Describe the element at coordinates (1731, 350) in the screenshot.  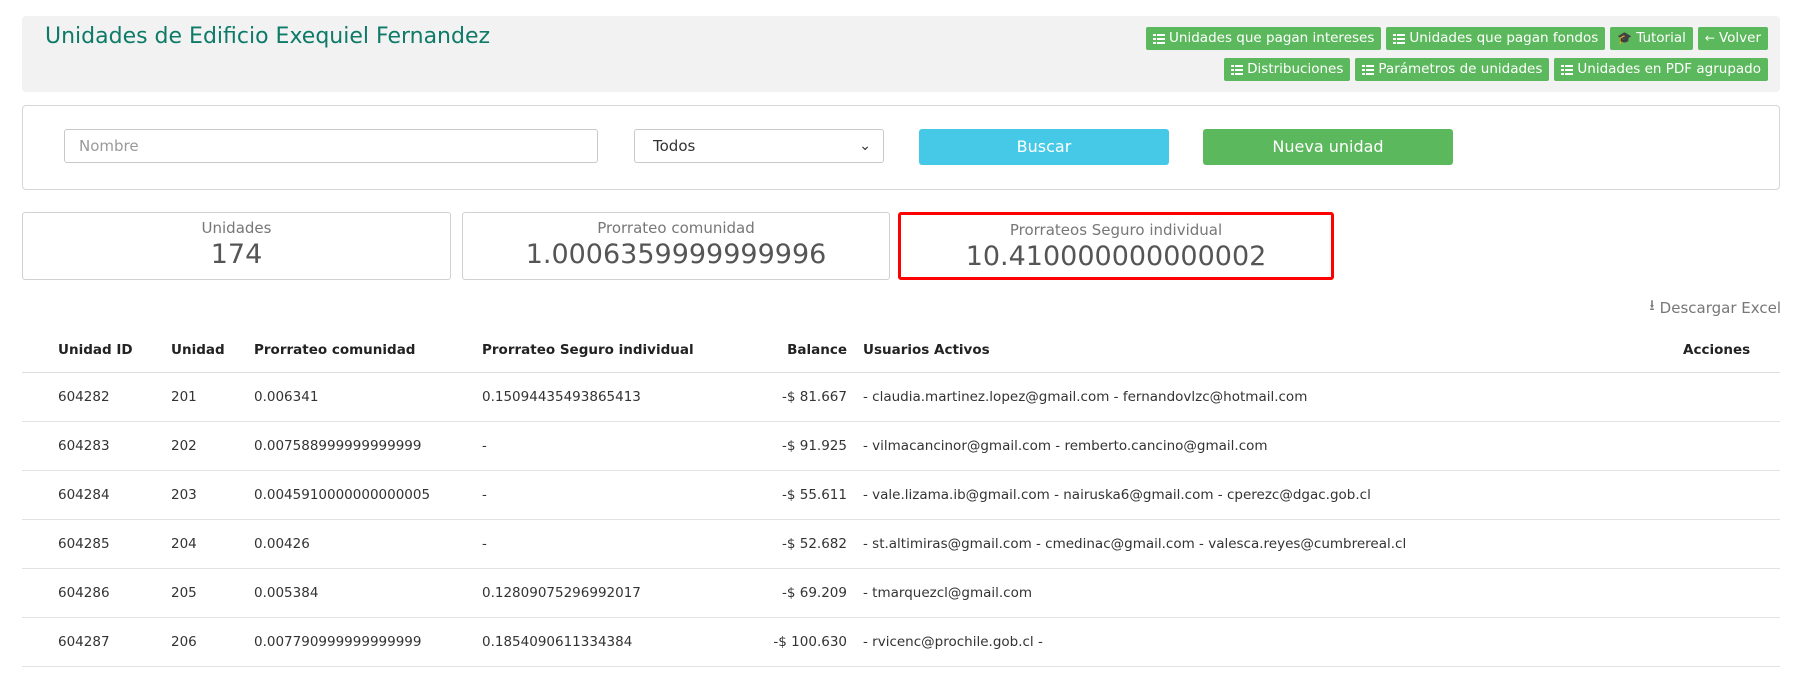
I see `col-header: Acciones` at that location.